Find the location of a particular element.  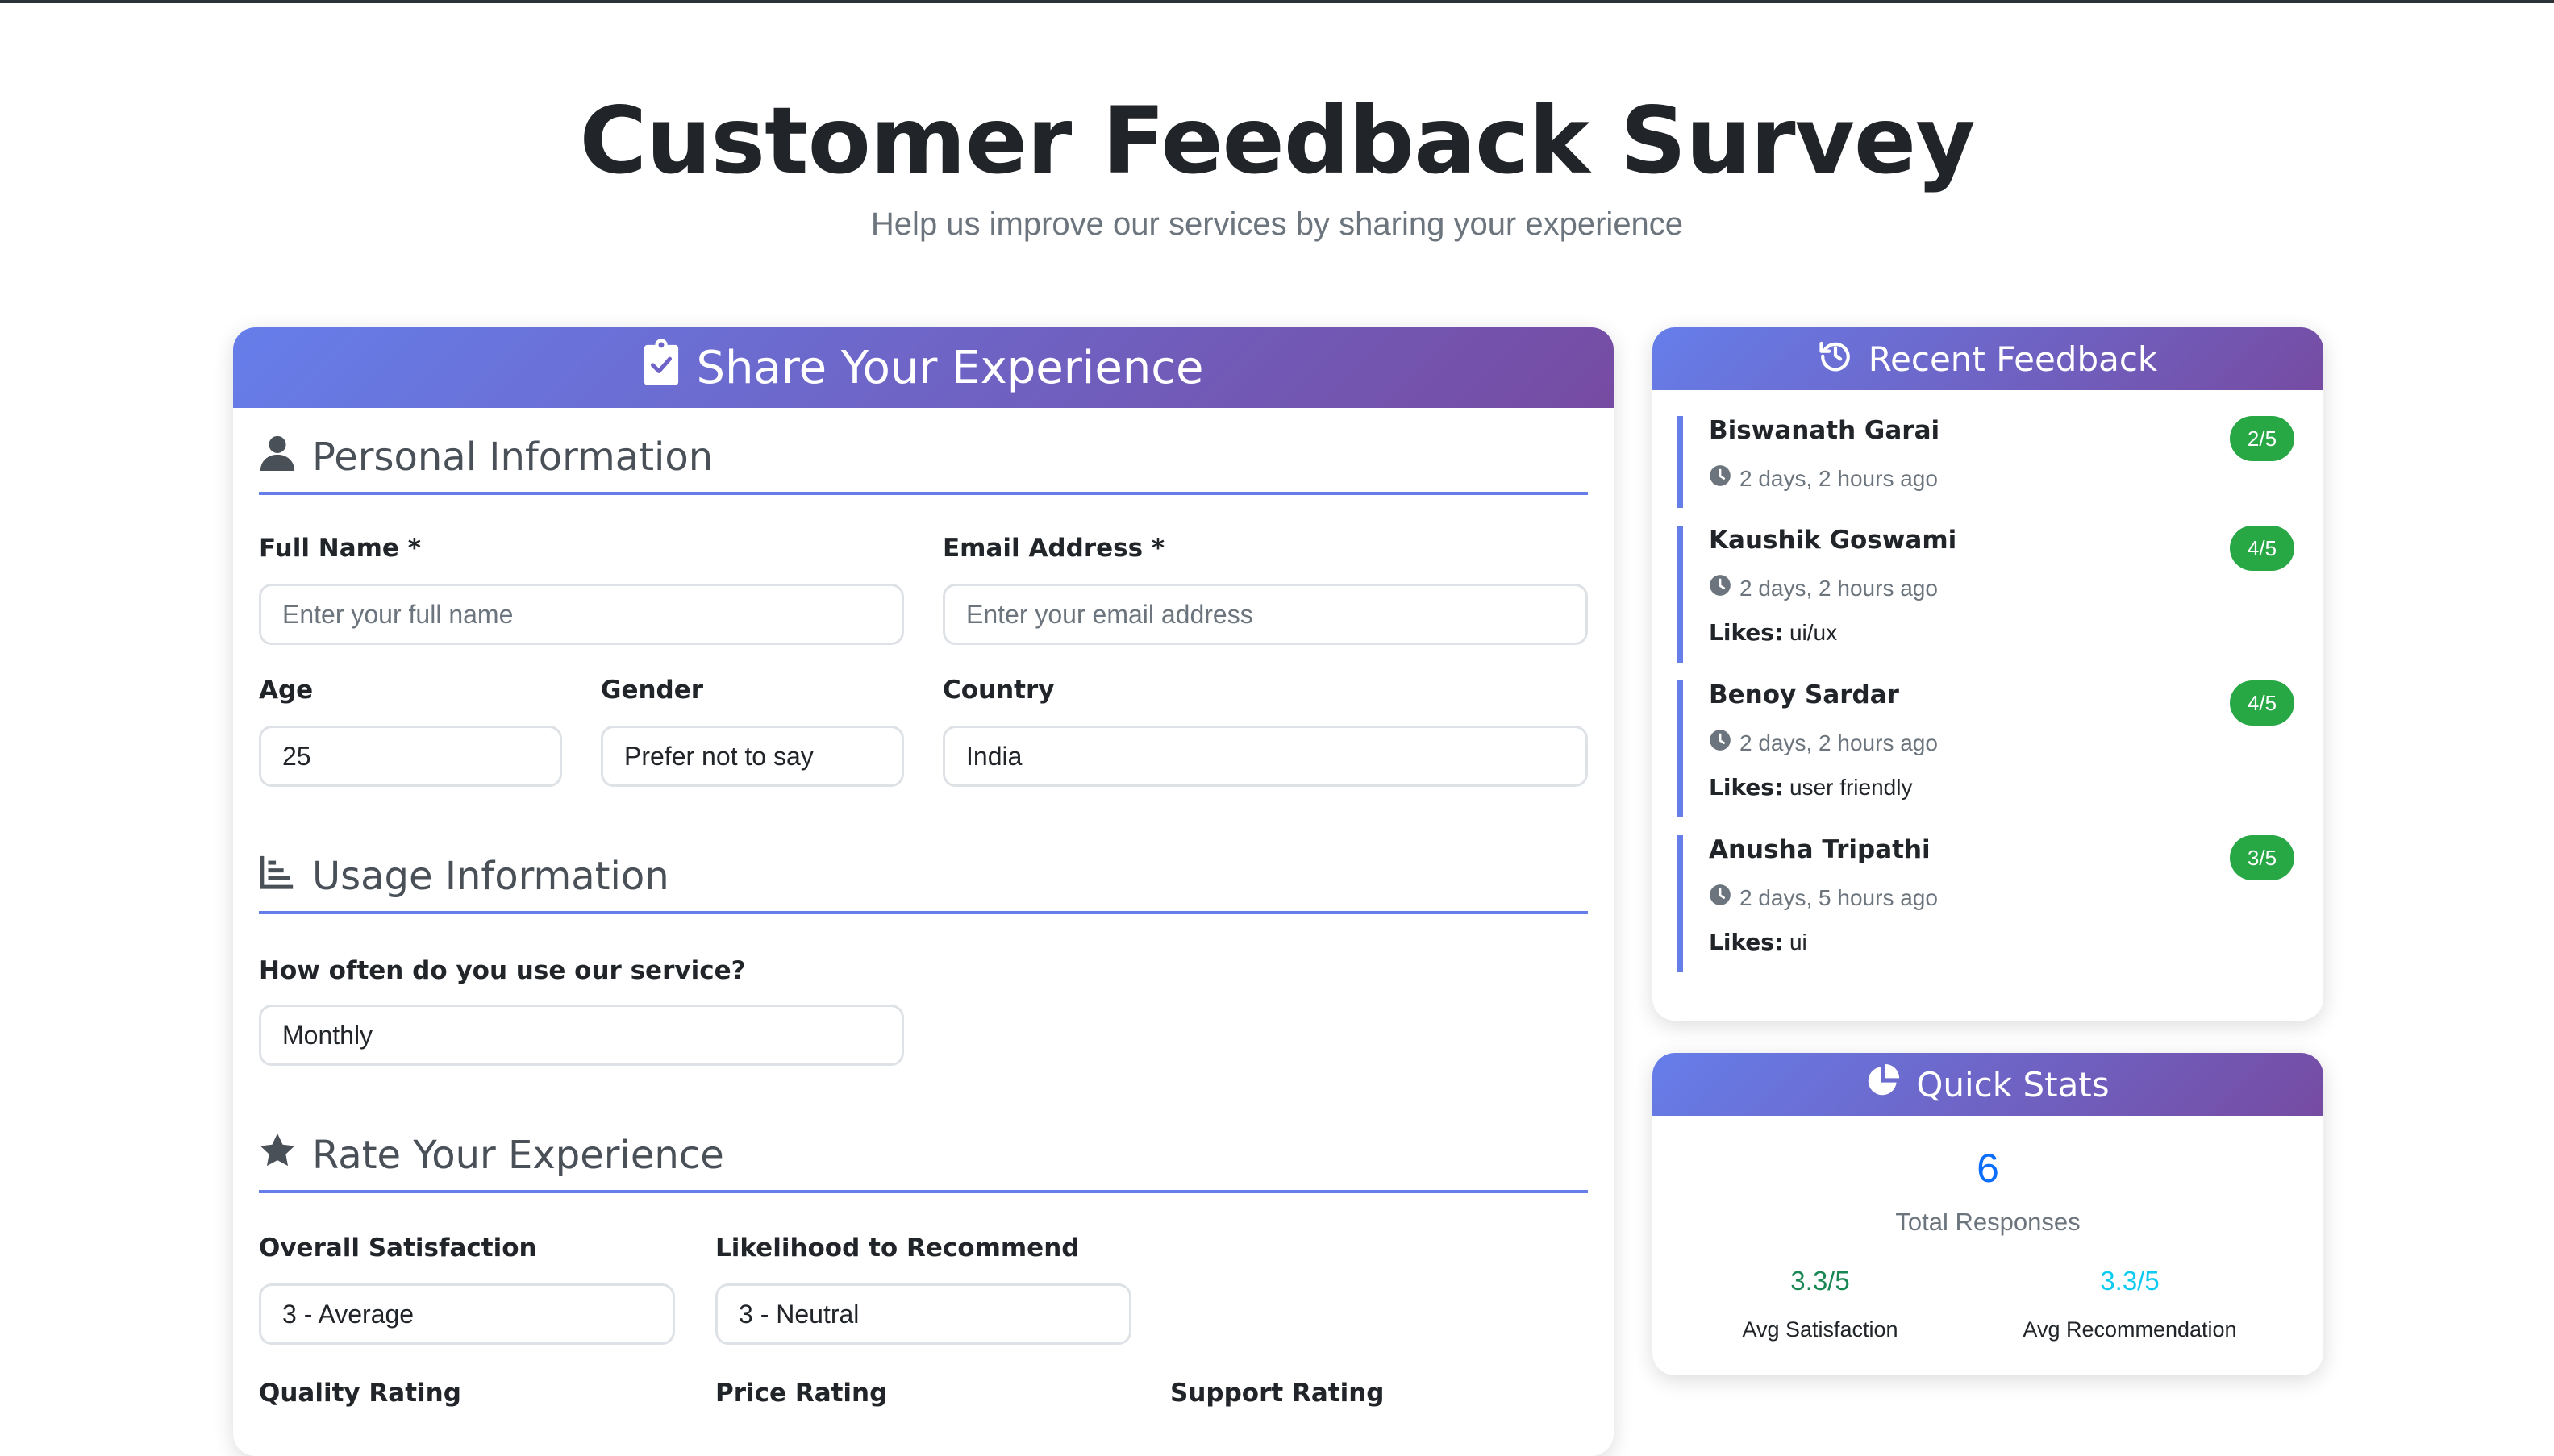

window-top-border is located at coordinates (1277, 1).